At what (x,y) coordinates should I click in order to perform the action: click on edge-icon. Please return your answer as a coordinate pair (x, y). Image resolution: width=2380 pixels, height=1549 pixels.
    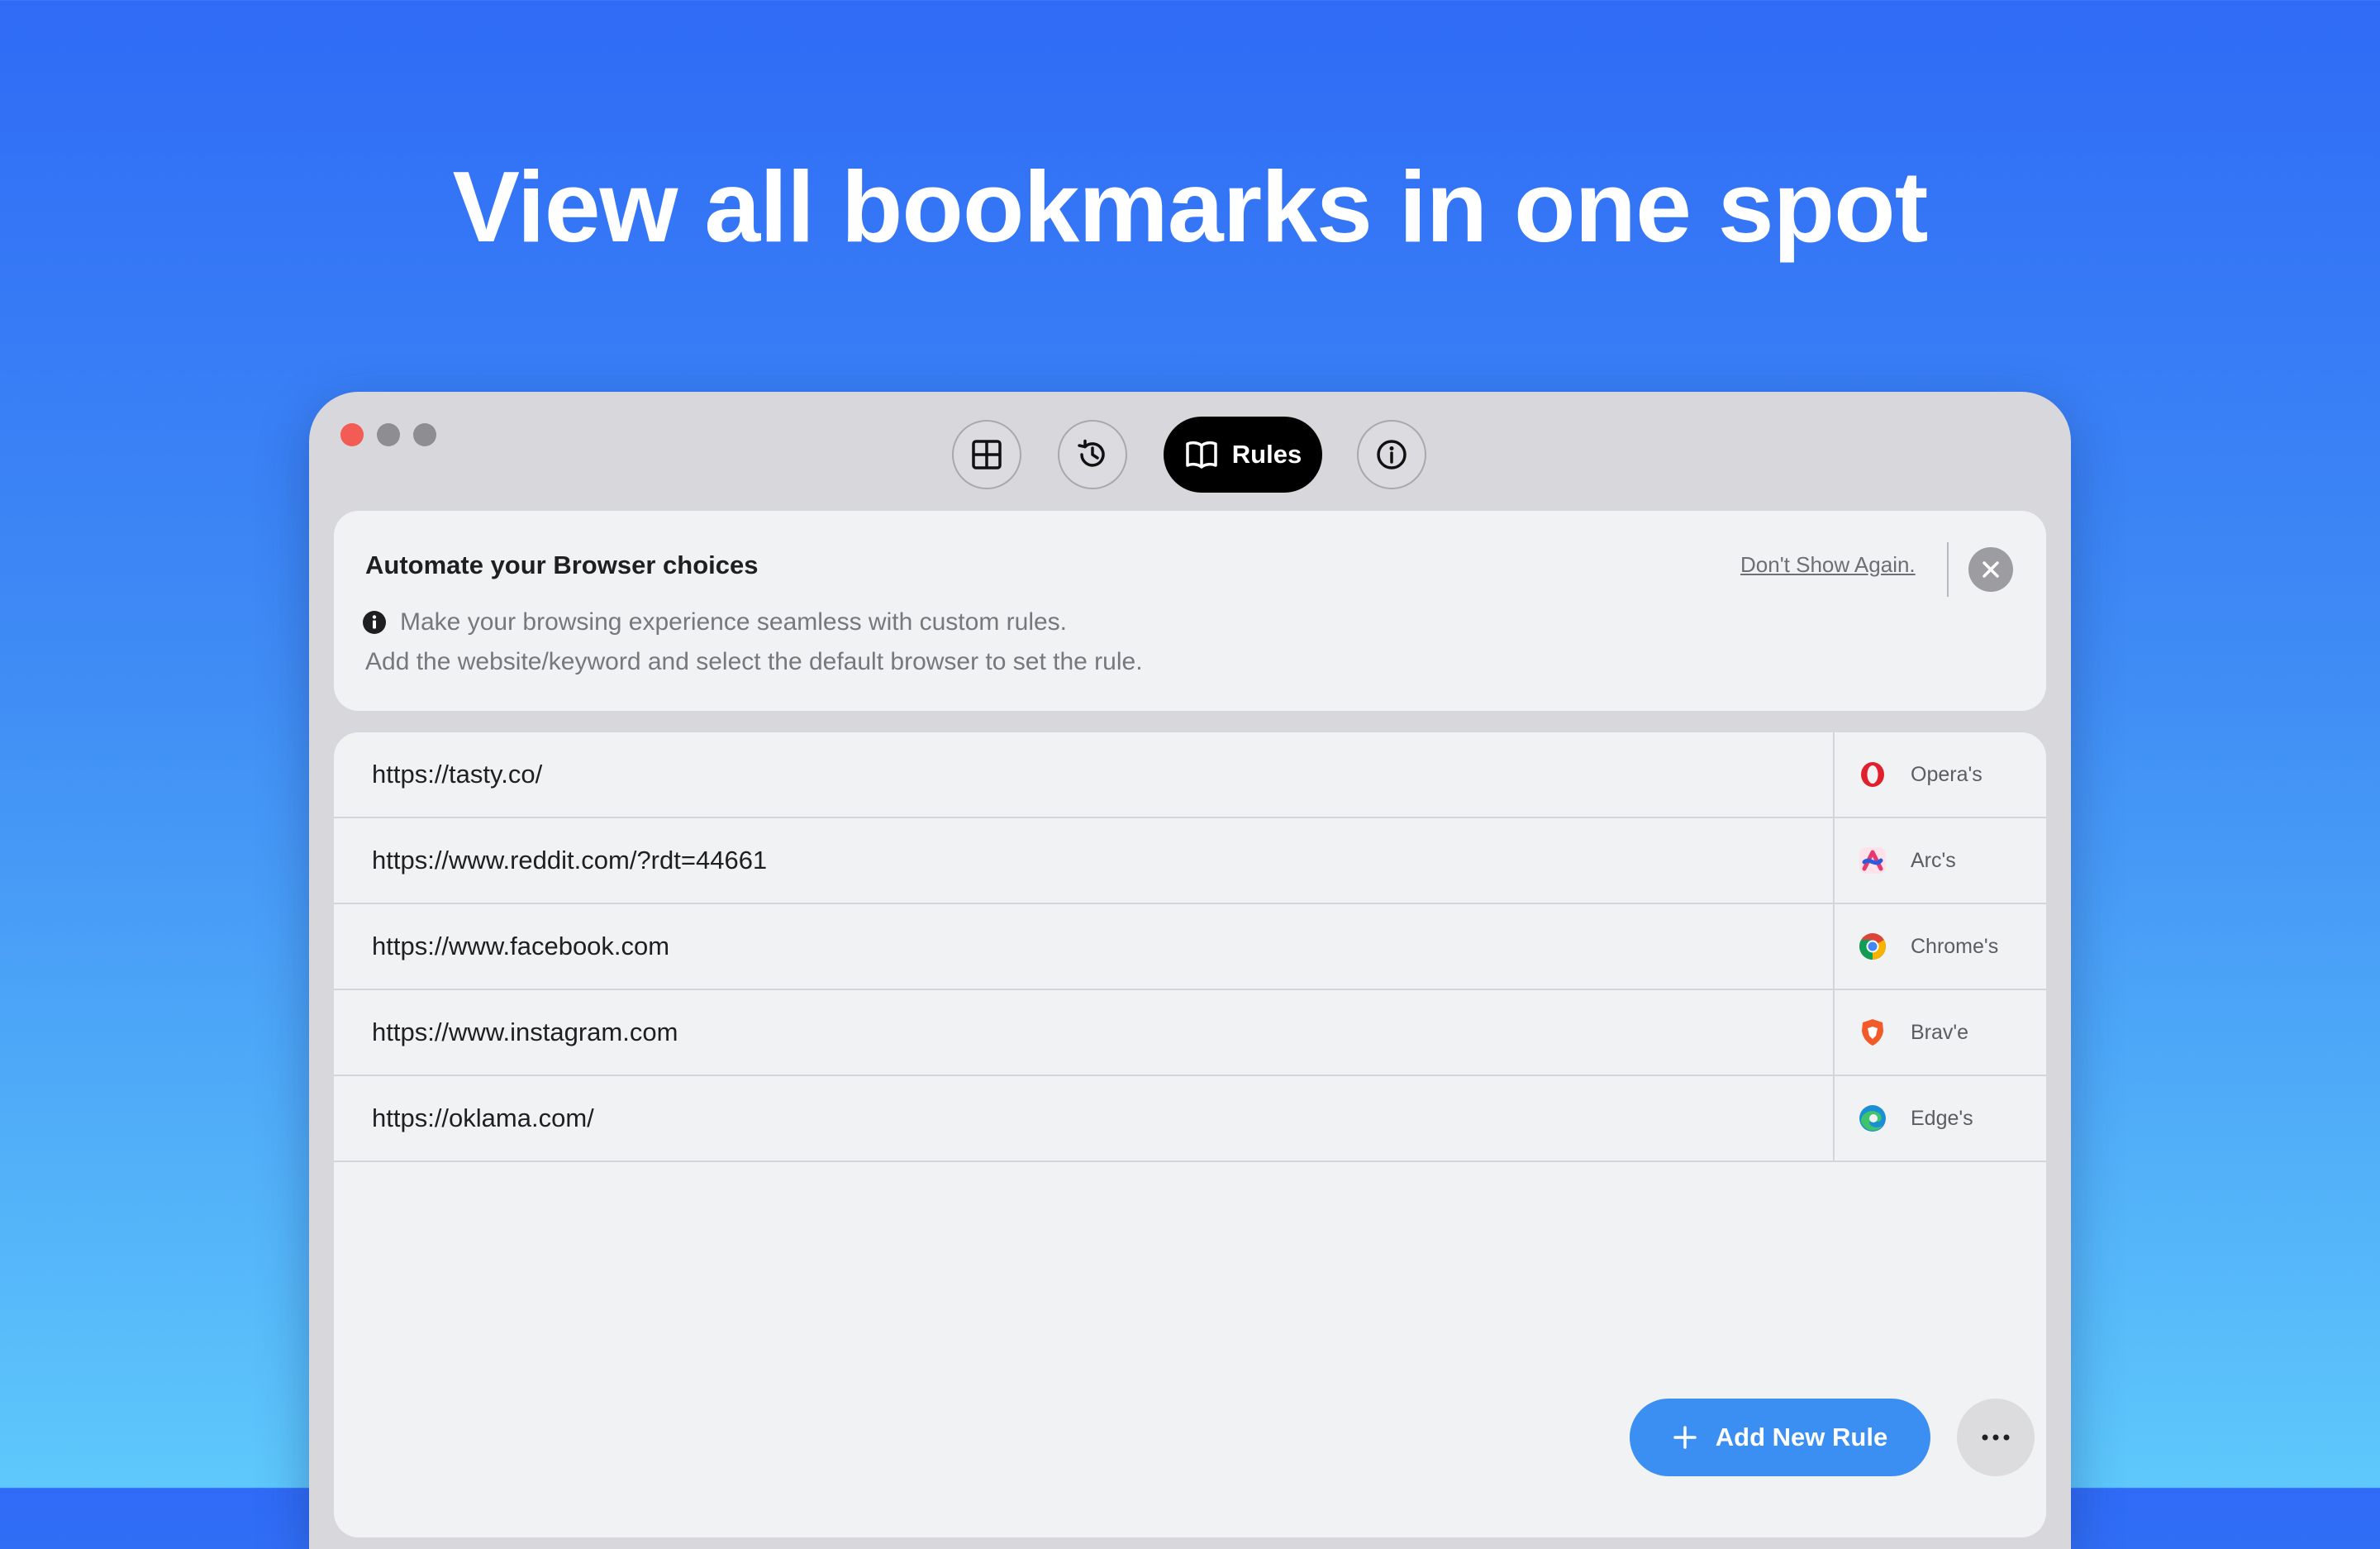
    Looking at the image, I should click on (1872, 1118).